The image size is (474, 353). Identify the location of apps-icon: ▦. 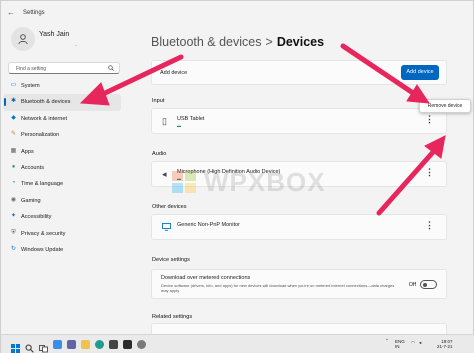
(13, 150).